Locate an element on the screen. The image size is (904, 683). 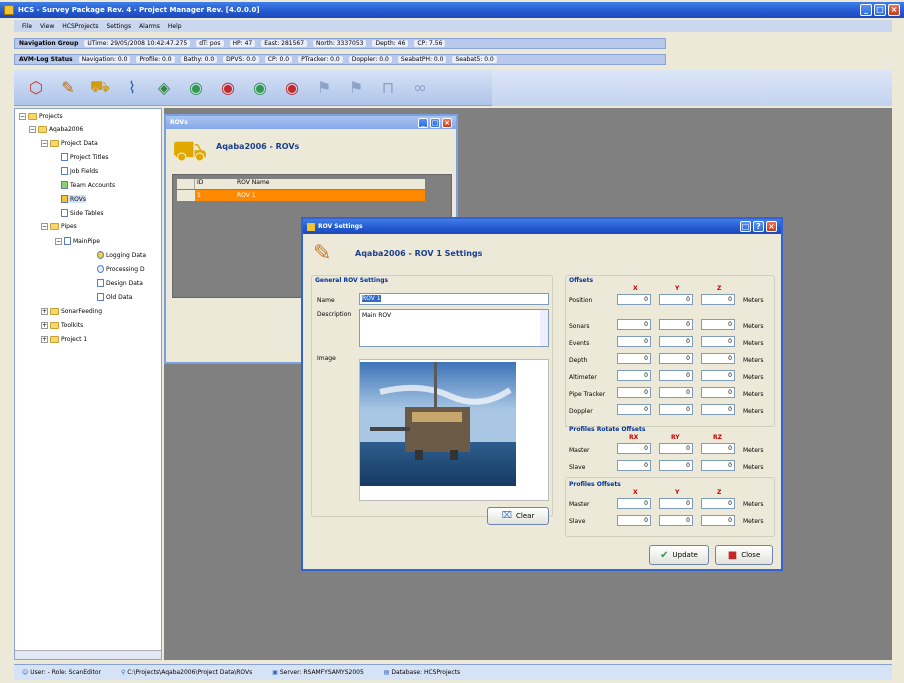
green-disk2-icon: ◉ is located at coordinates (260, 88).